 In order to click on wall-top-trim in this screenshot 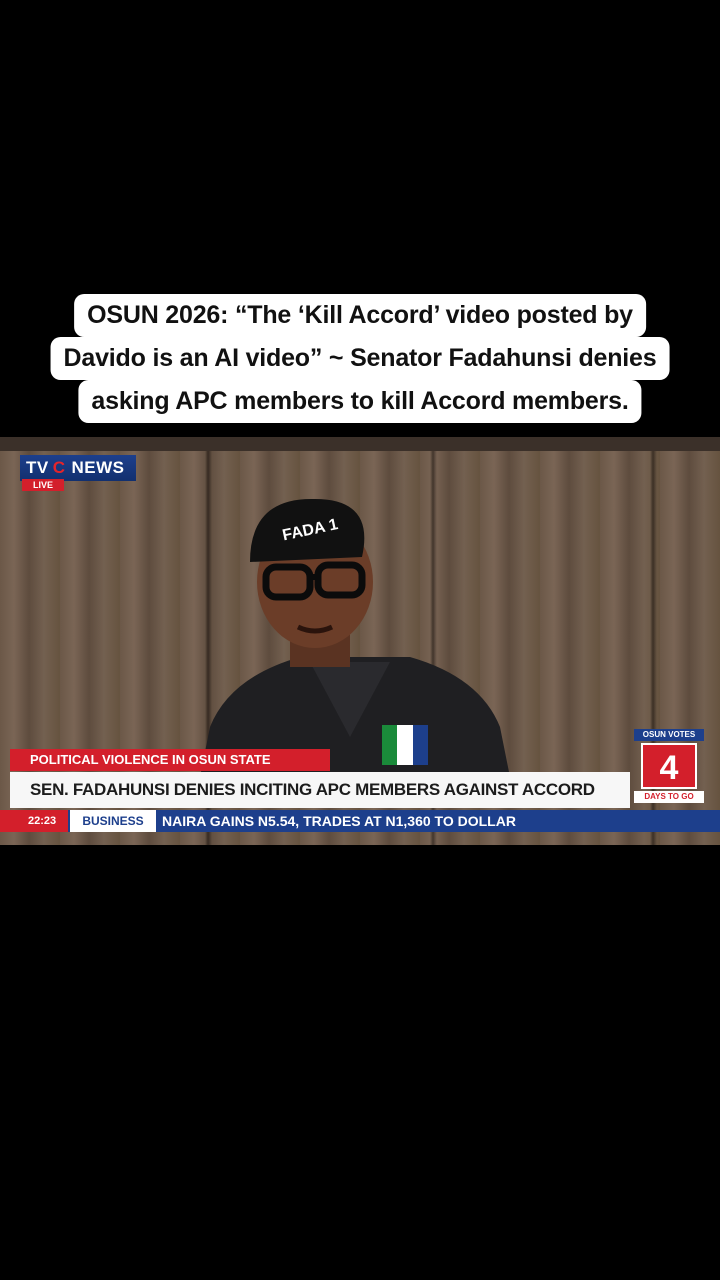, I will do `click(360, 444)`.